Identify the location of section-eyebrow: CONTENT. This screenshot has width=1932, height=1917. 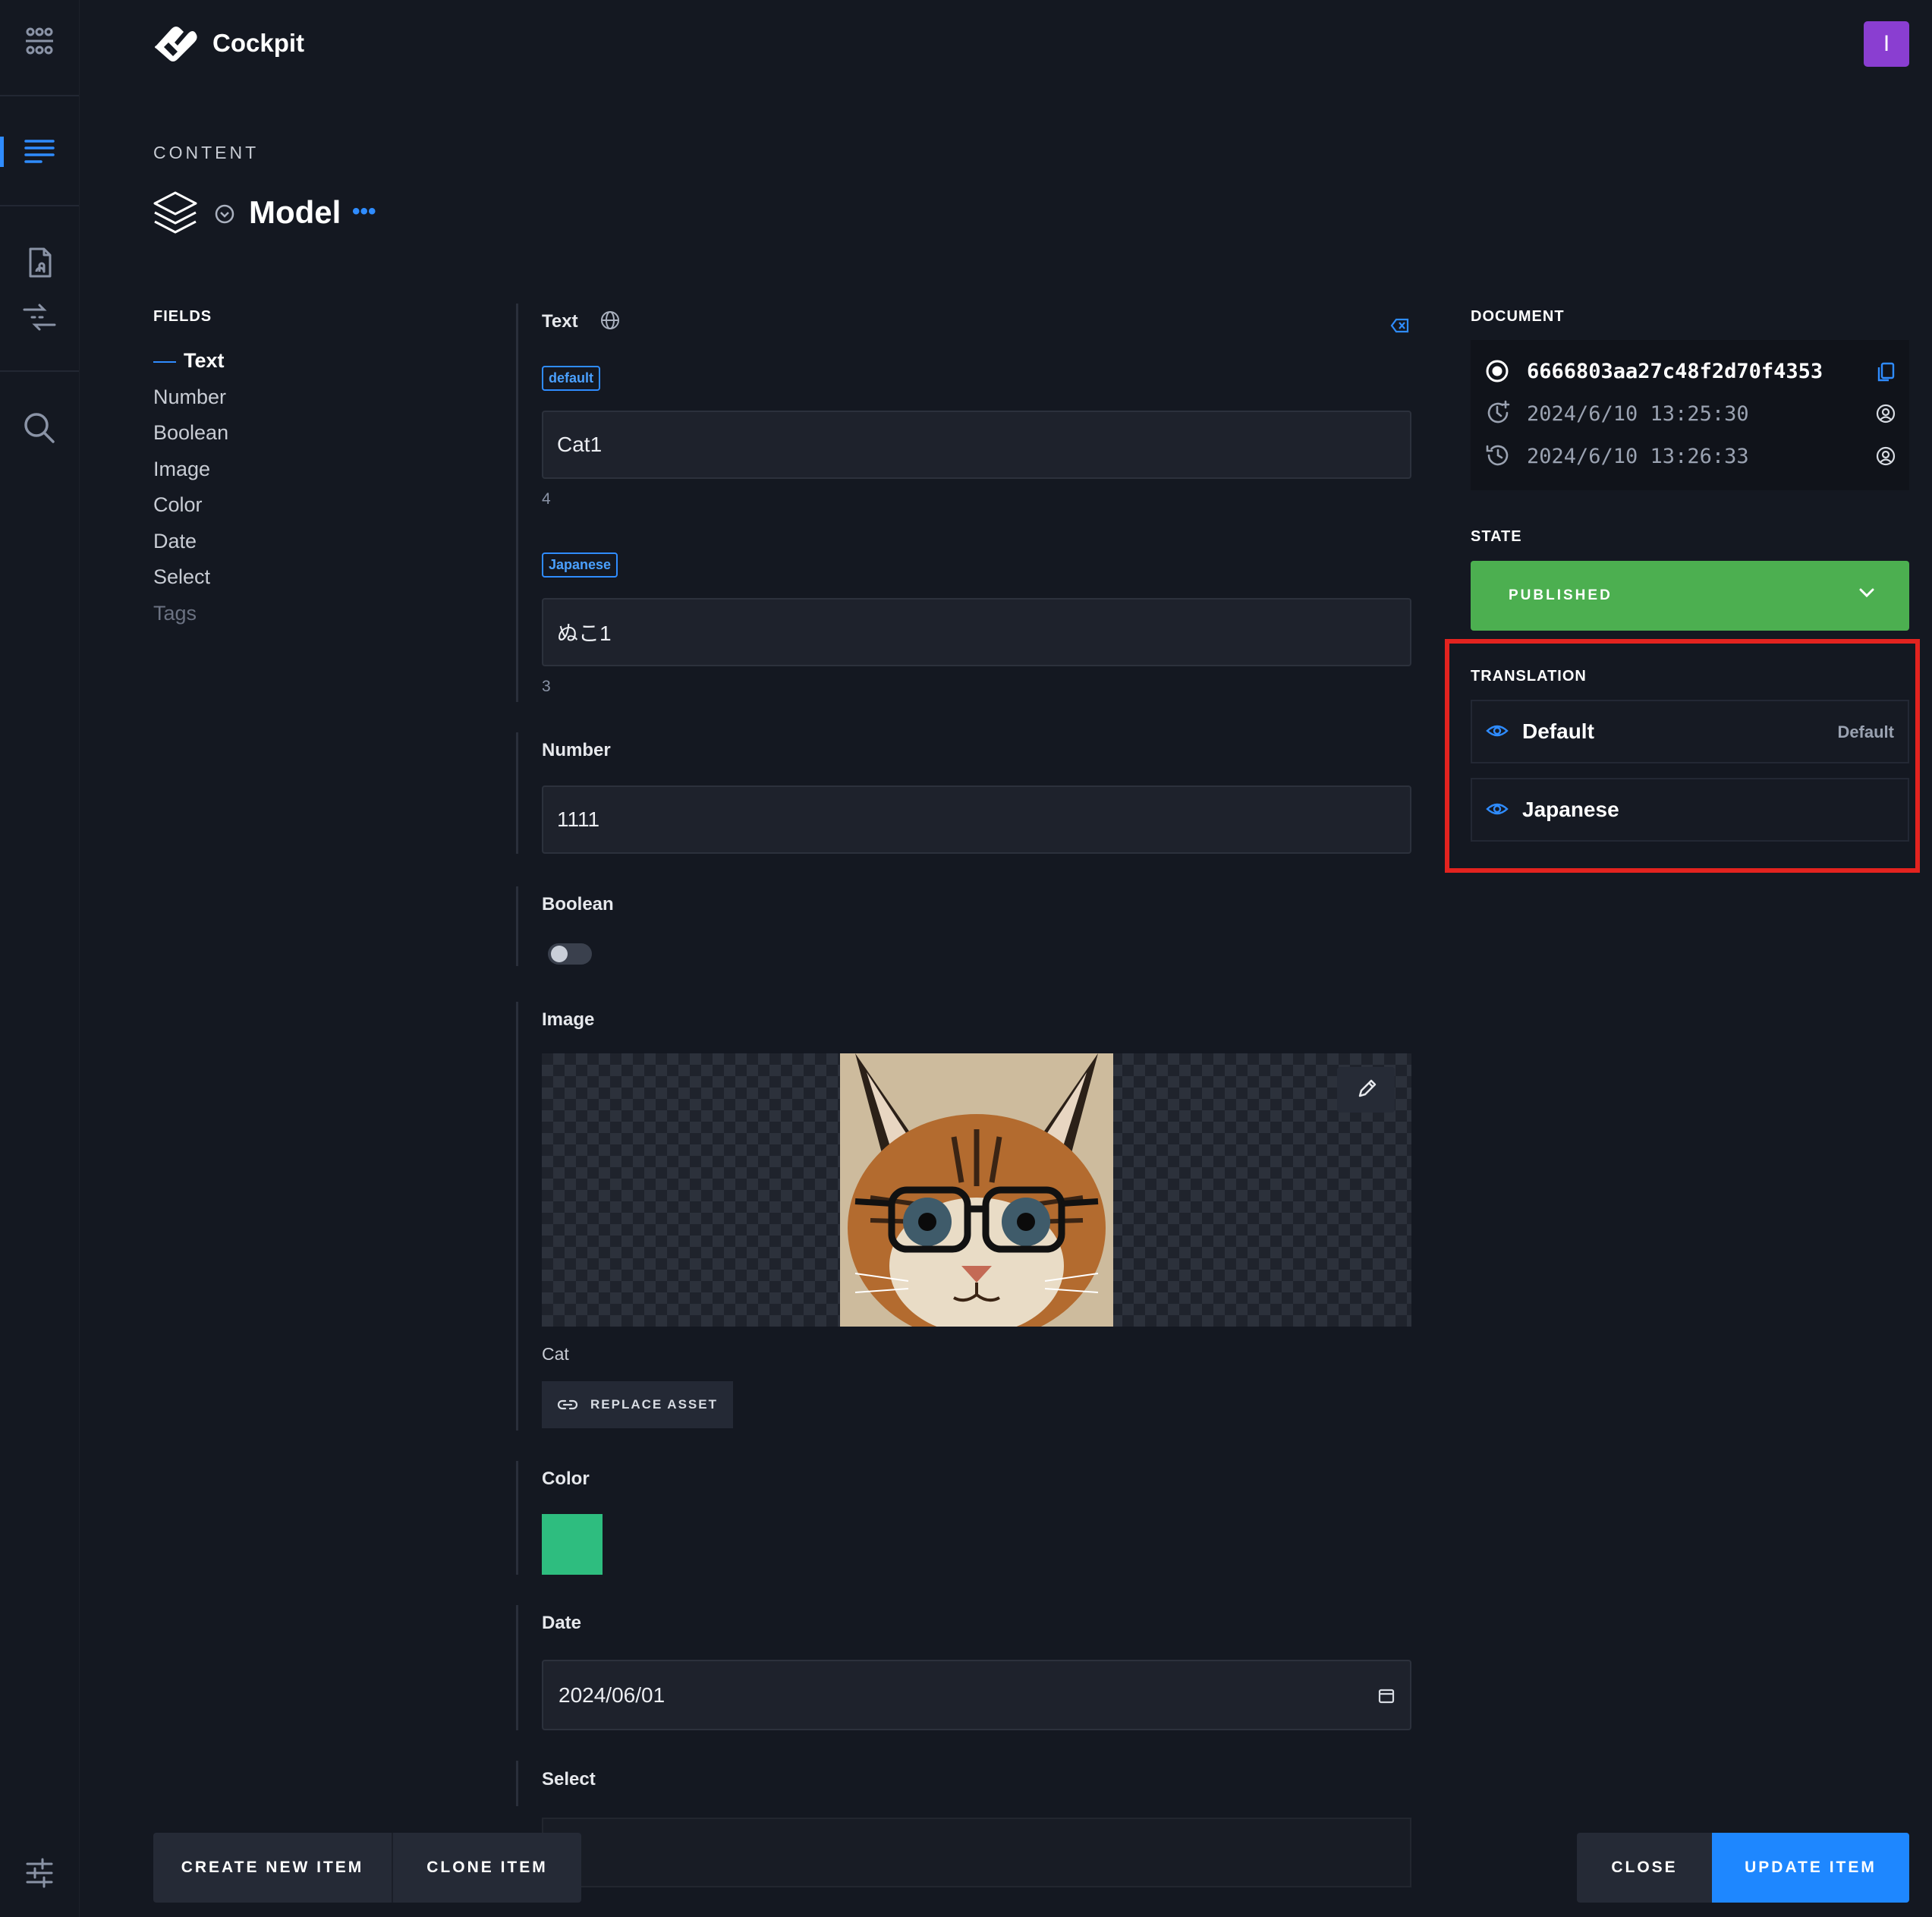
(206, 152).